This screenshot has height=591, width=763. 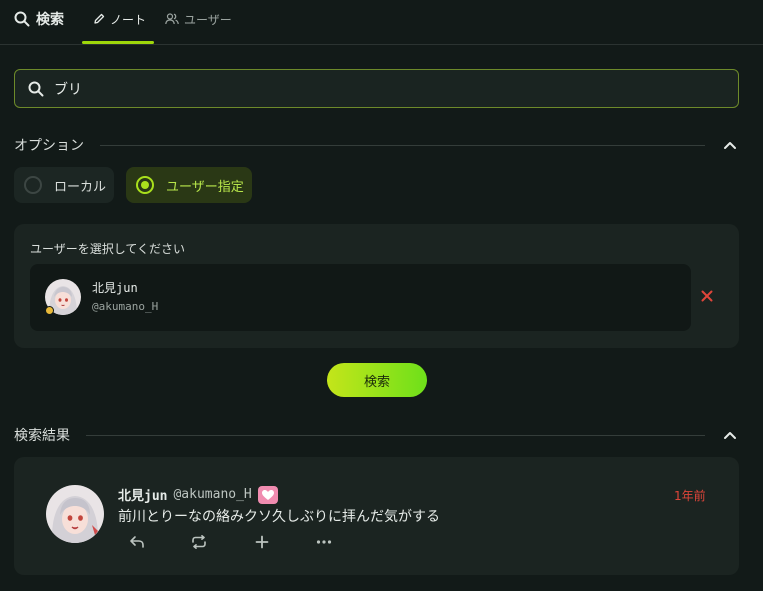 I want to click on options-section-header: オプション, so click(x=376, y=145).